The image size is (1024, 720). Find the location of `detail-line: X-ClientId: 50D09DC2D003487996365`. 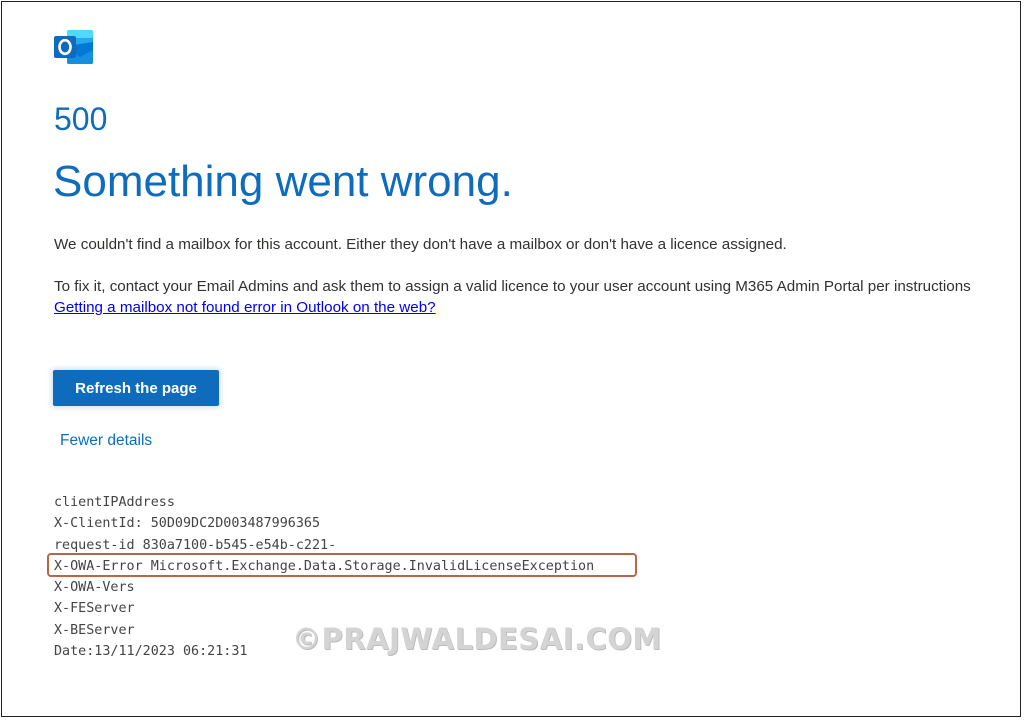

detail-line: X-ClientId: 50D09DC2D003487996365 is located at coordinates (187, 524).